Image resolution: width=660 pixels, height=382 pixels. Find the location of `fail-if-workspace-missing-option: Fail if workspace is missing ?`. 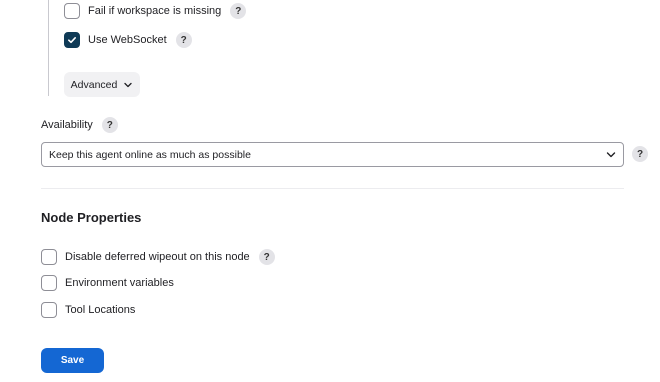

fail-if-workspace-missing-option: Fail if workspace is missing ? is located at coordinates (155, 11).